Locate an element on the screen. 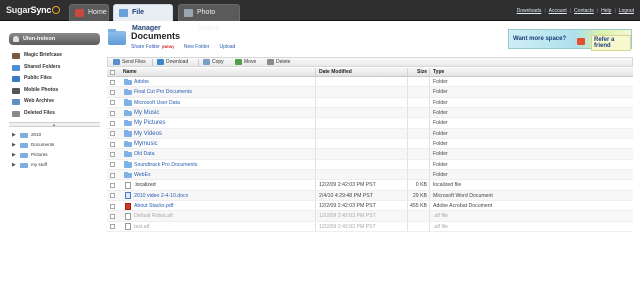 This screenshot has width=640, height=284. tab-file-manager: File Manager is located at coordinates (143, 18).